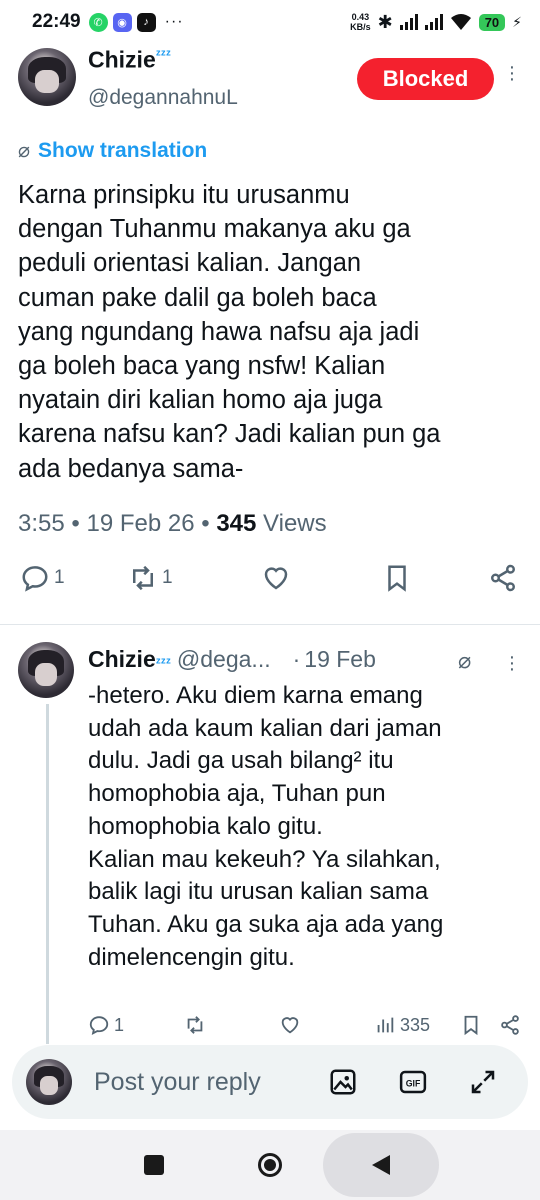  I want to click on reply-repost-button, so click(195, 1025).